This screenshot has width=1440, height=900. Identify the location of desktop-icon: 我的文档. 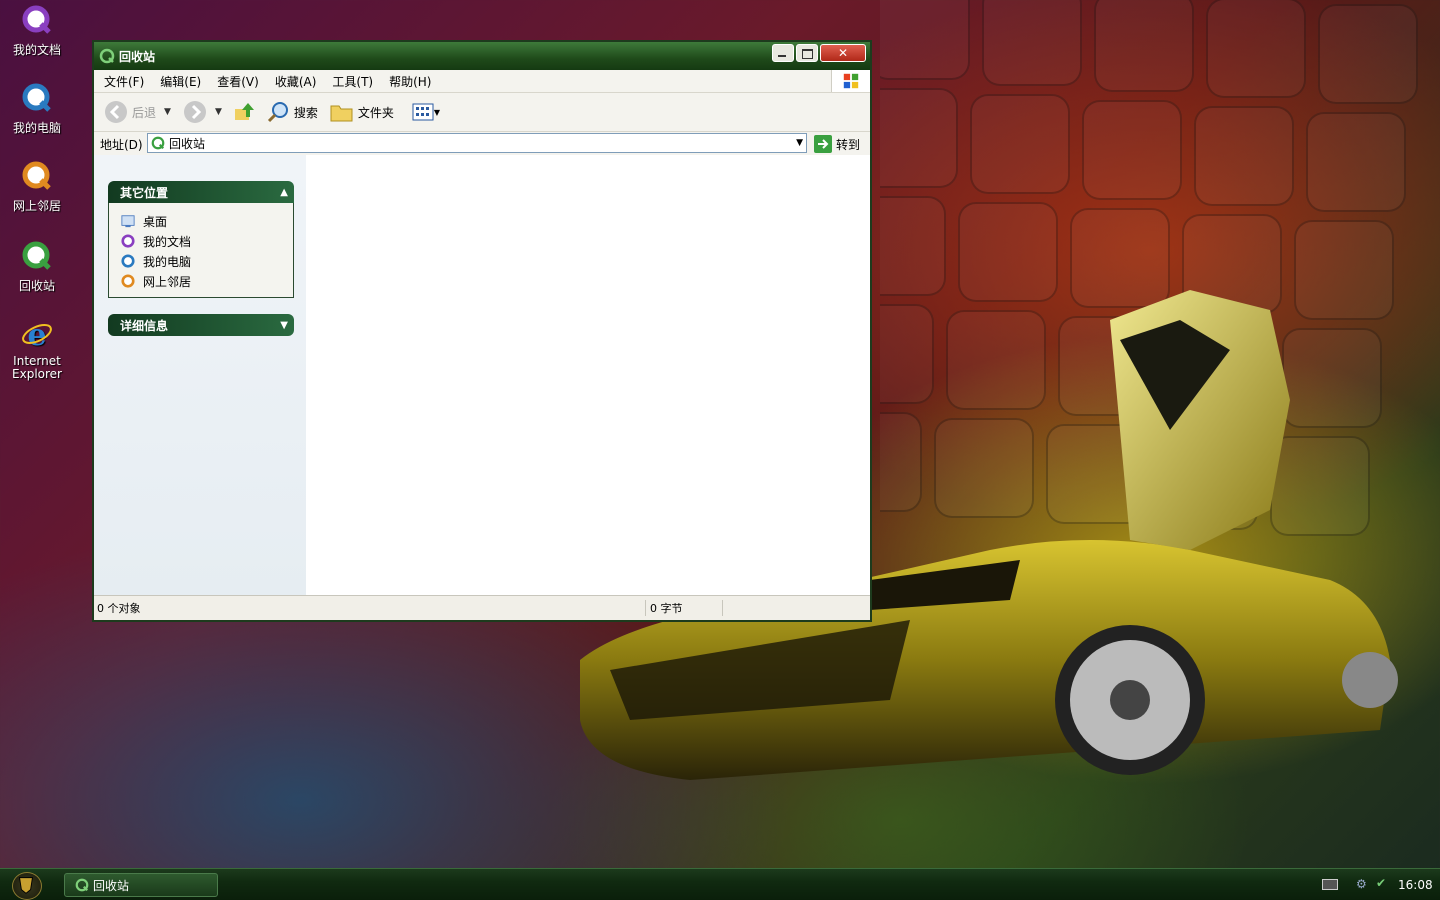
(37, 31).